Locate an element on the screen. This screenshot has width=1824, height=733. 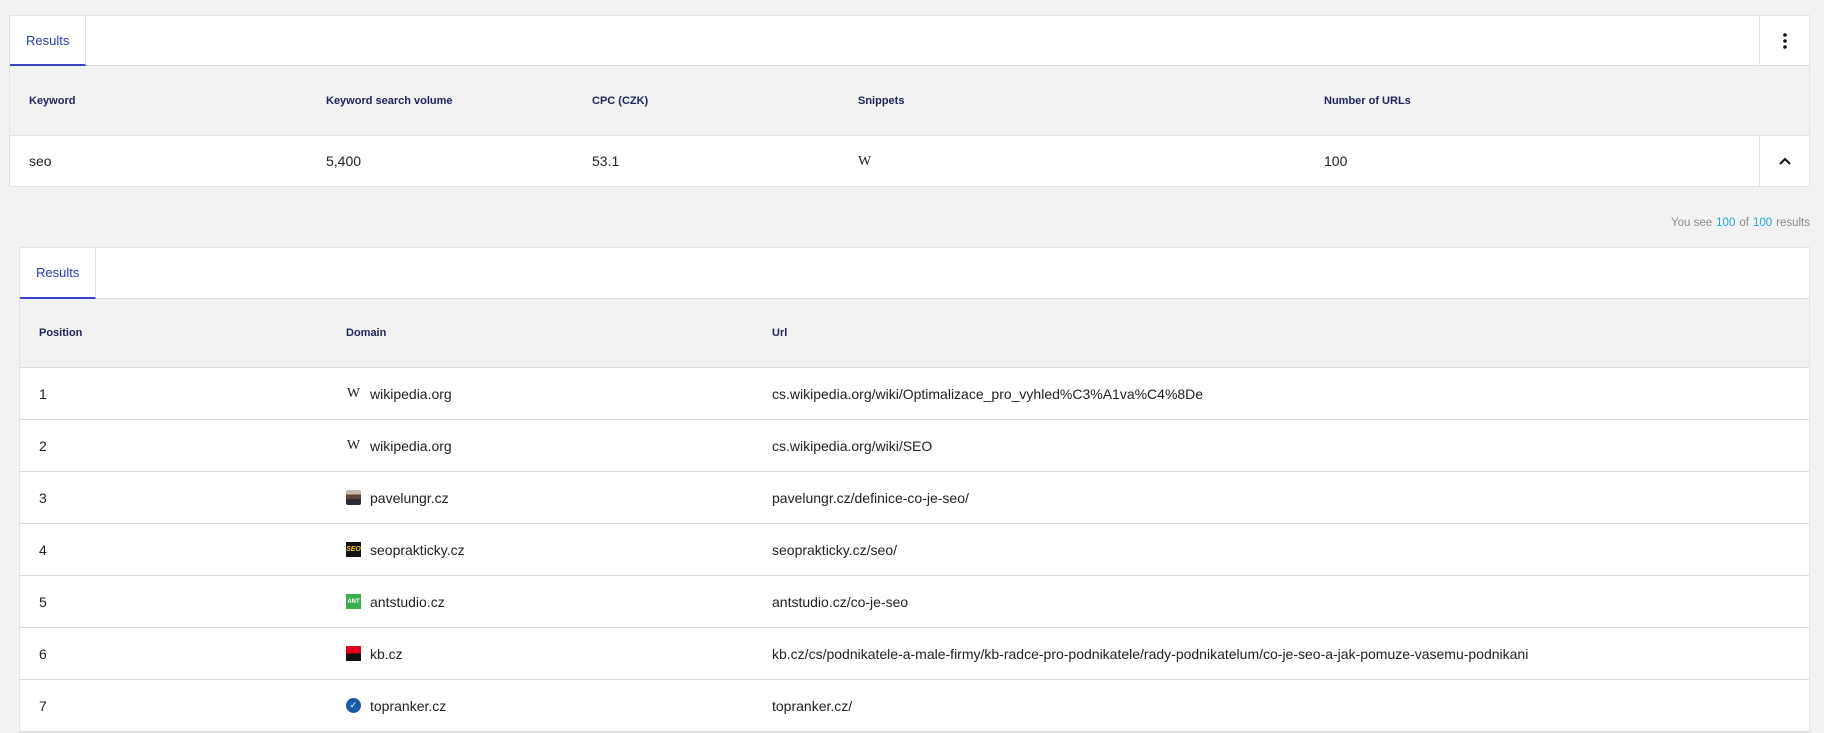
domain-cell: ANT antstudio.cz is located at coordinates (559, 602).